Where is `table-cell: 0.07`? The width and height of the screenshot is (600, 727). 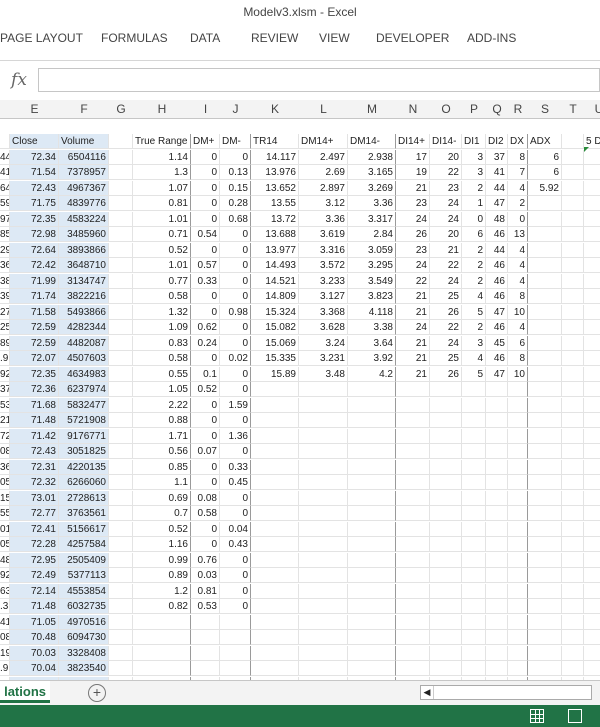 table-cell: 0.07 is located at coordinates (205, 451).